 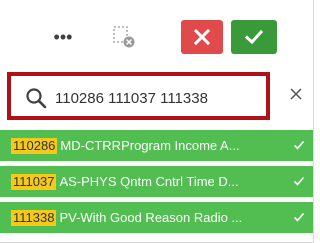 I want to click on confirm-selection-button, so click(x=254, y=37).